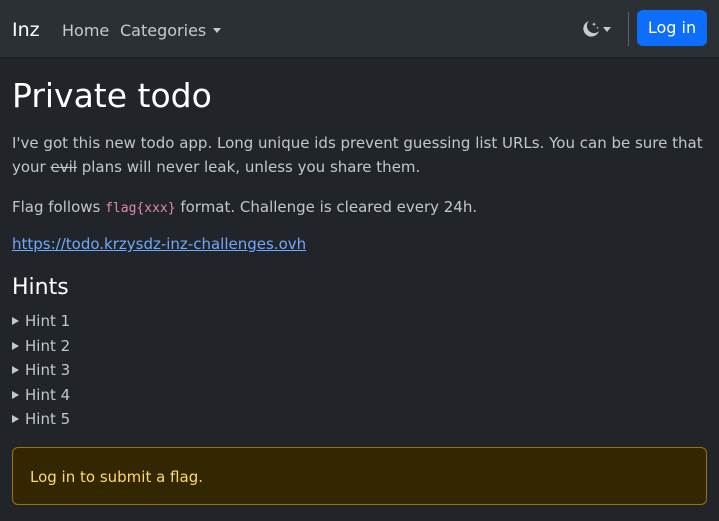  I want to click on flag-format-code: flag{xxx}, so click(140, 208).